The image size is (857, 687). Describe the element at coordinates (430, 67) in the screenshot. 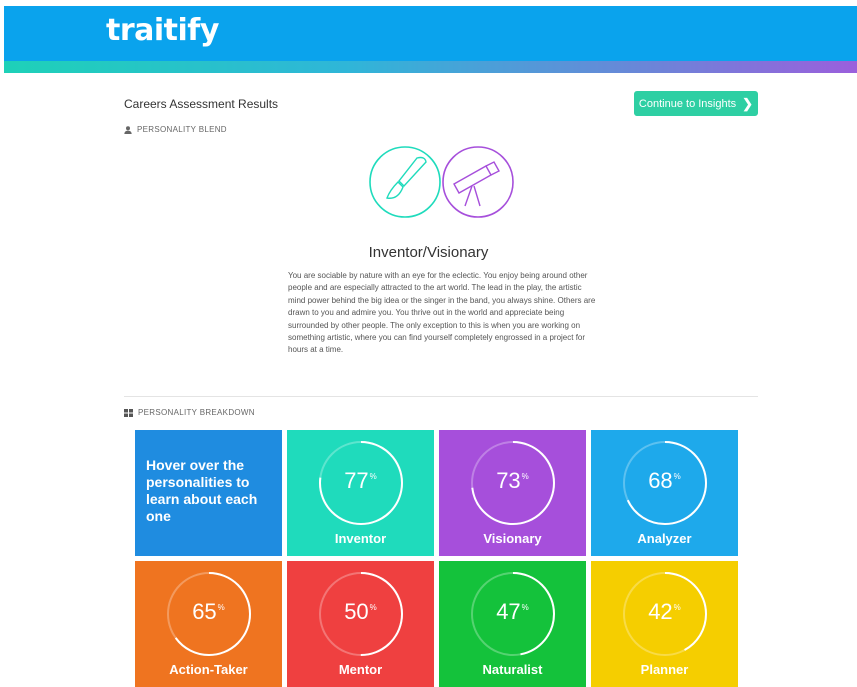

I see `header-gradient-strip` at that location.